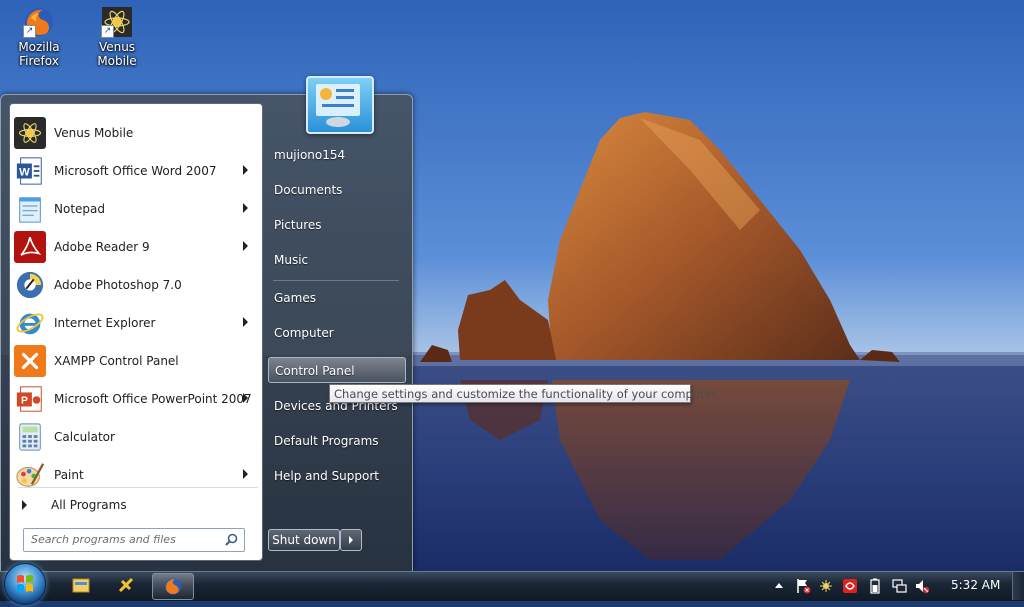 The width and height of the screenshot is (1024, 607). Describe the element at coordinates (337, 476) in the screenshot. I see `right-item-help-support: Help and Support` at that location.